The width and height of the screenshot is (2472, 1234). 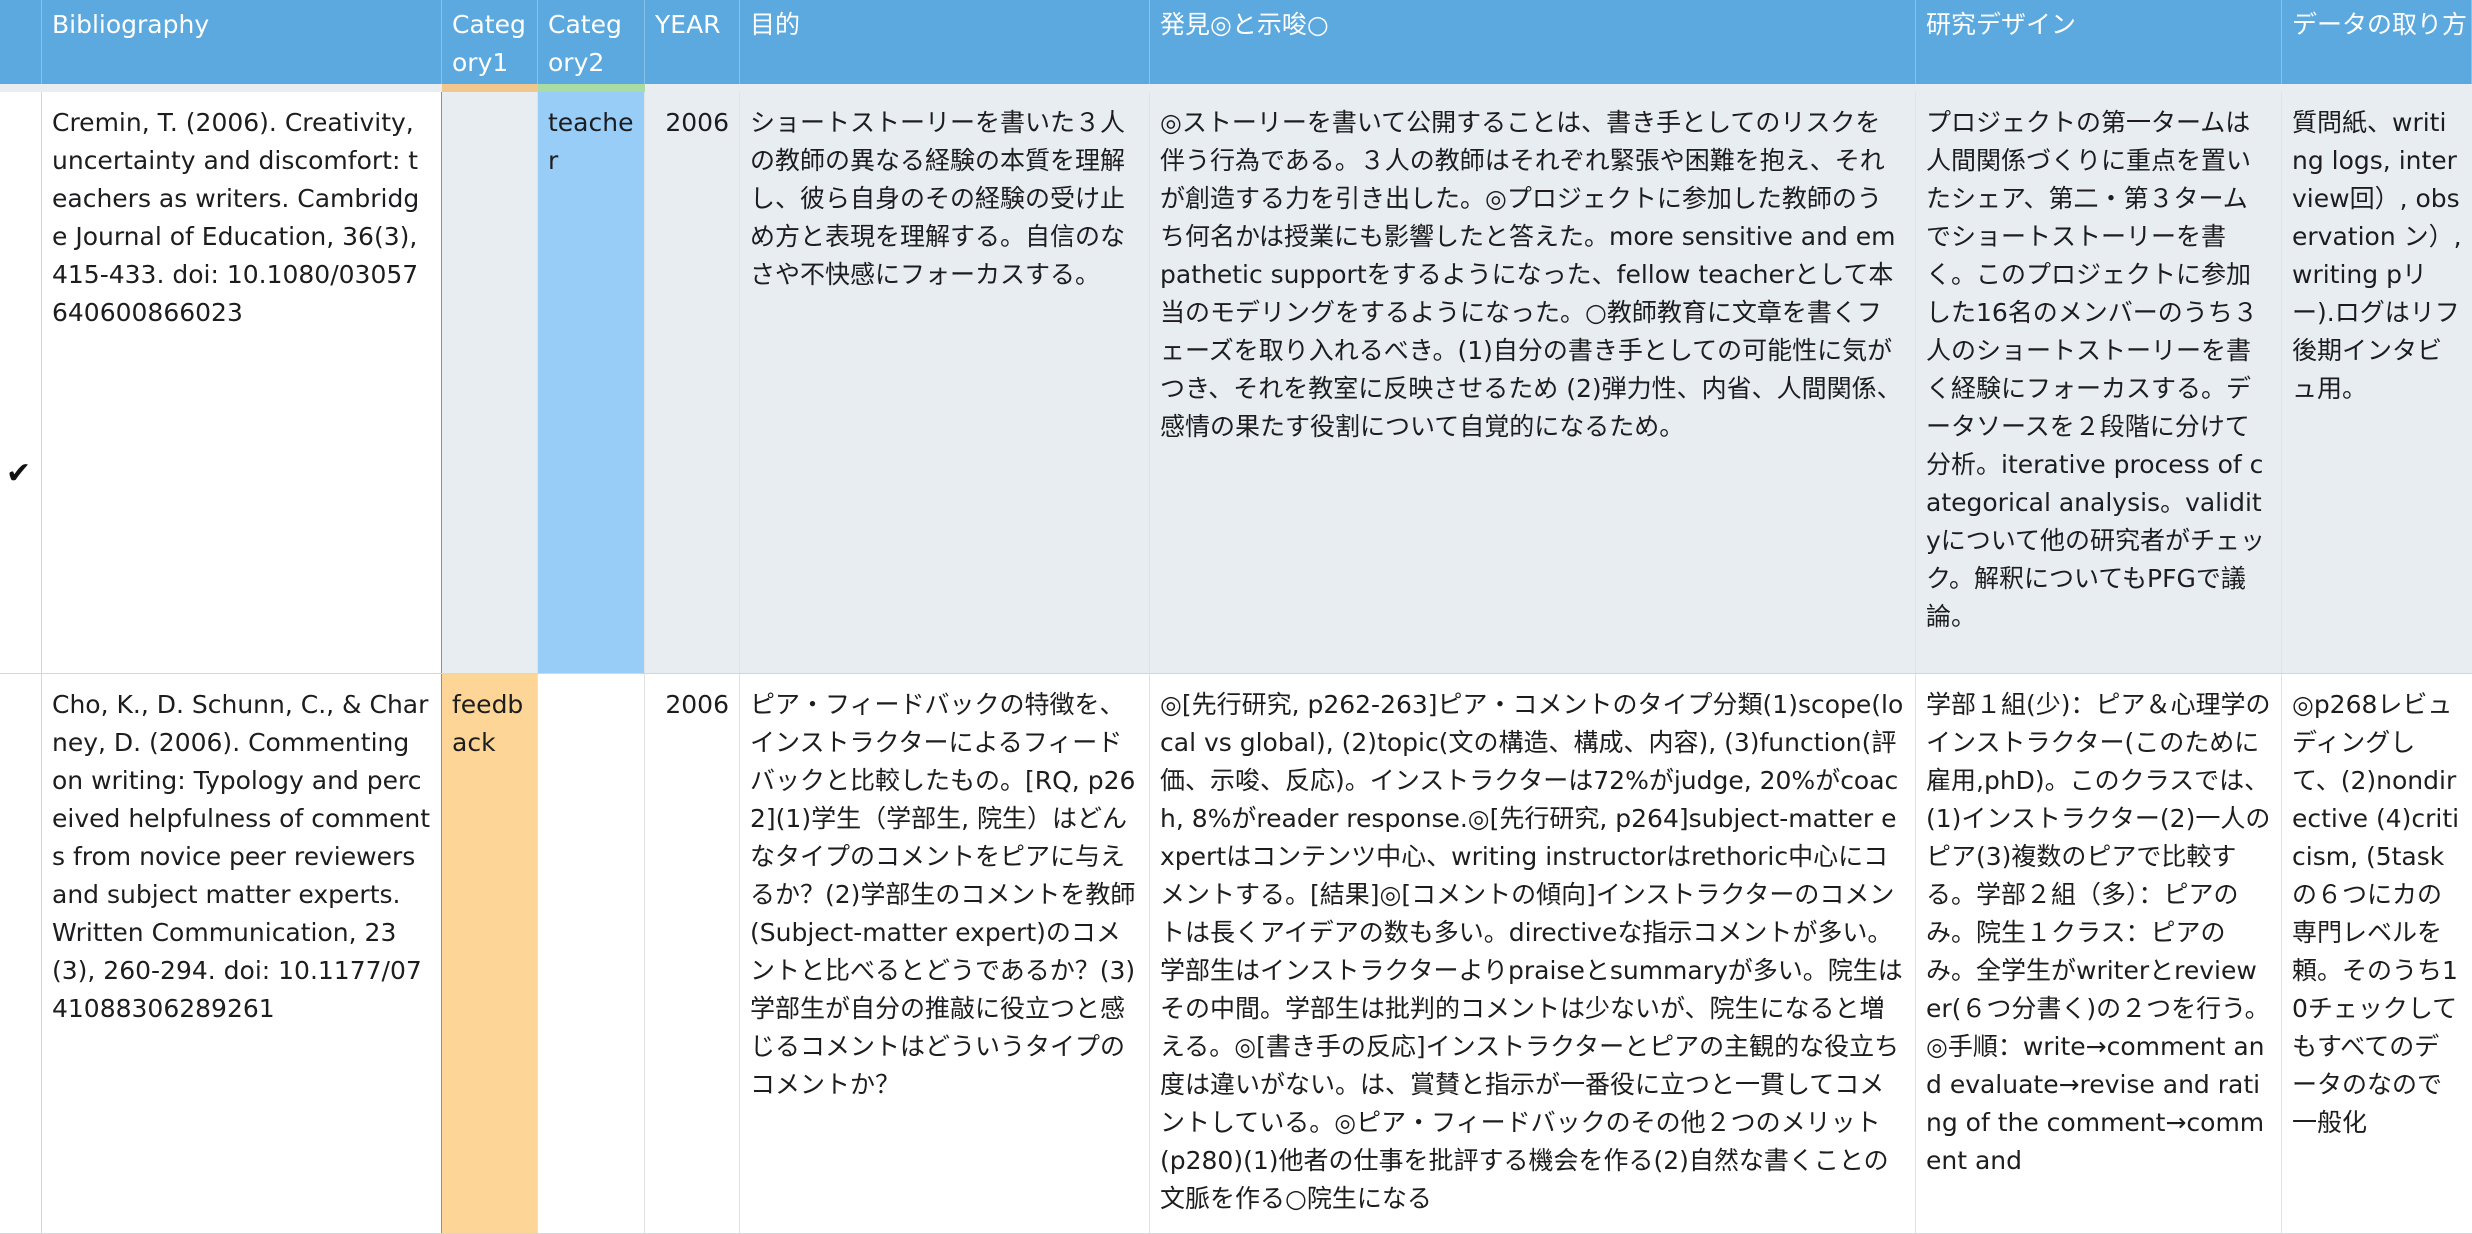 What do you see at coordinates (591, 88) in the screenshot?
I see `category2-strip` at bounding box center [591, 88].